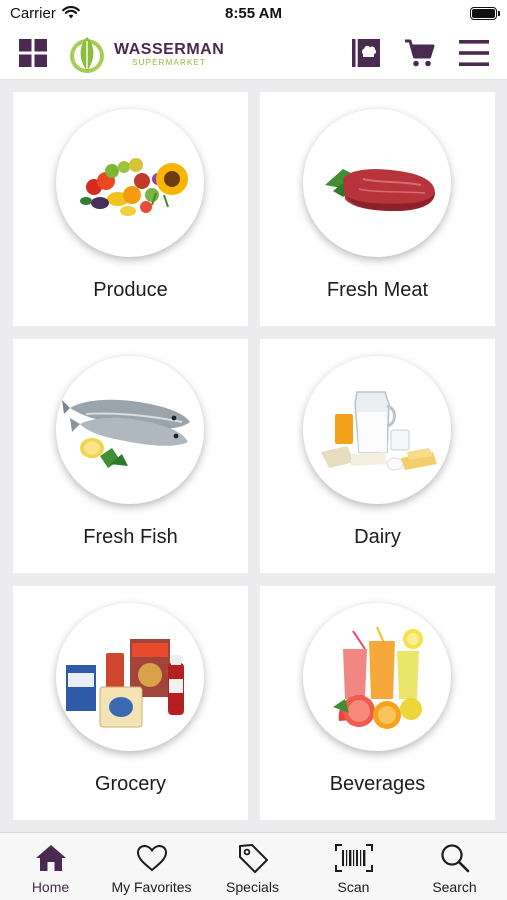 Image resolution: width=507 pixels, height=900 pixels. I want to click on category-card-dairy: Dairy, so click(377, 456).